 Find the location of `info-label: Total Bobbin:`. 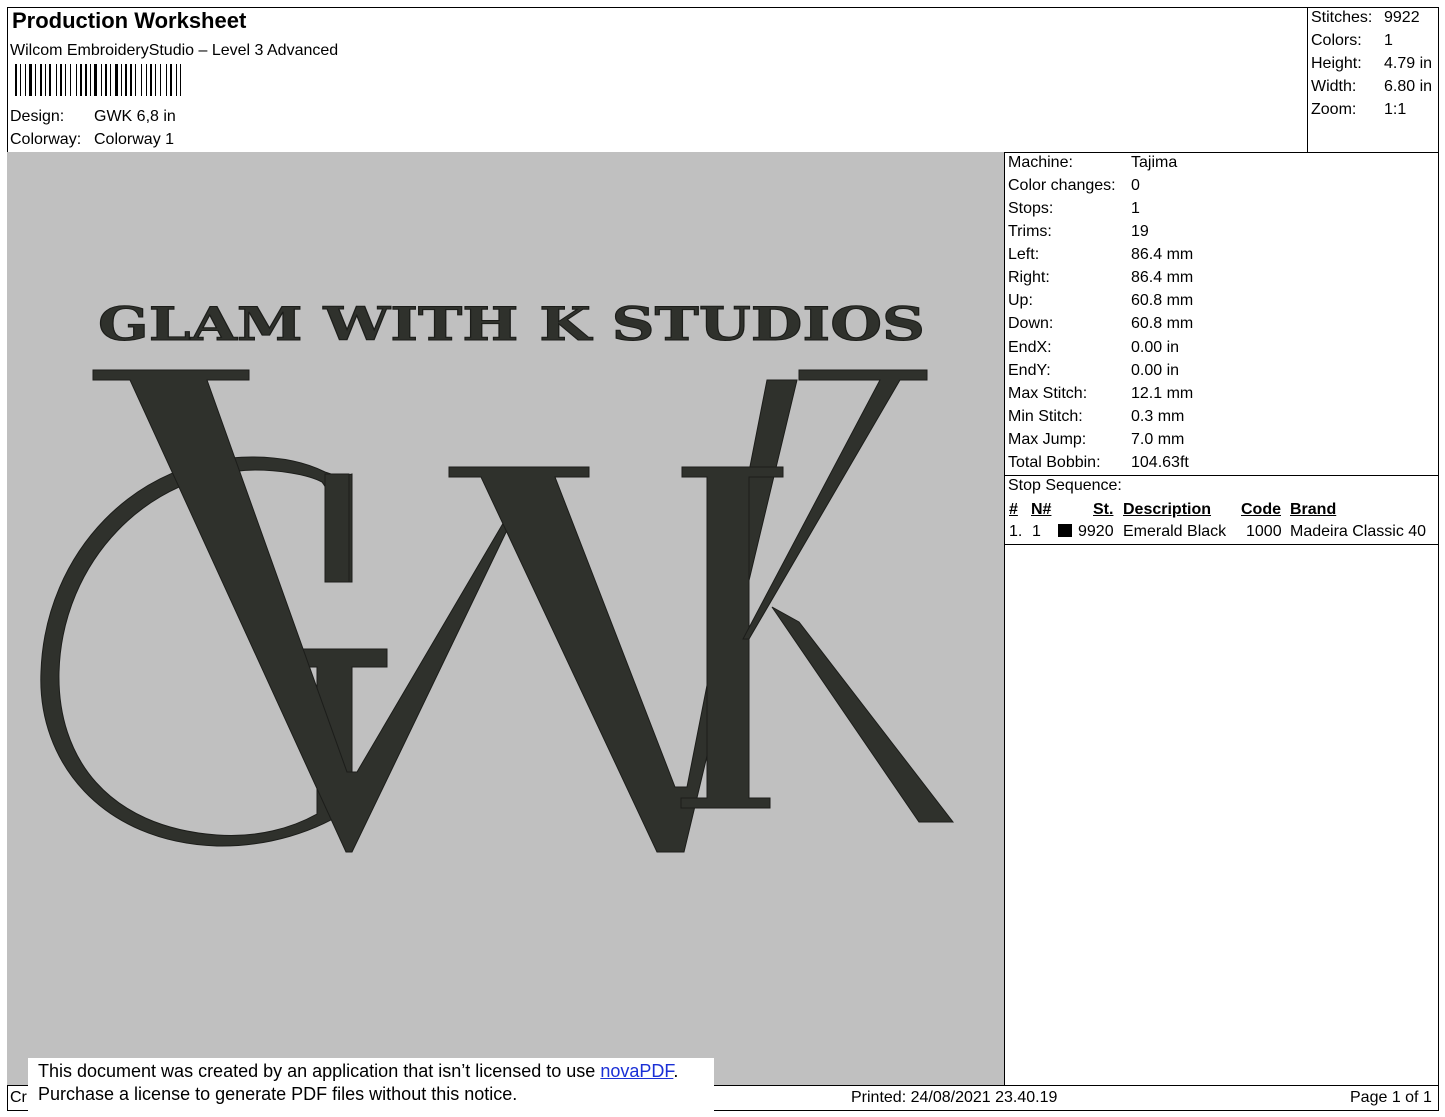

info-label: Total Bobbin: is located at coordinates (1054, 462).